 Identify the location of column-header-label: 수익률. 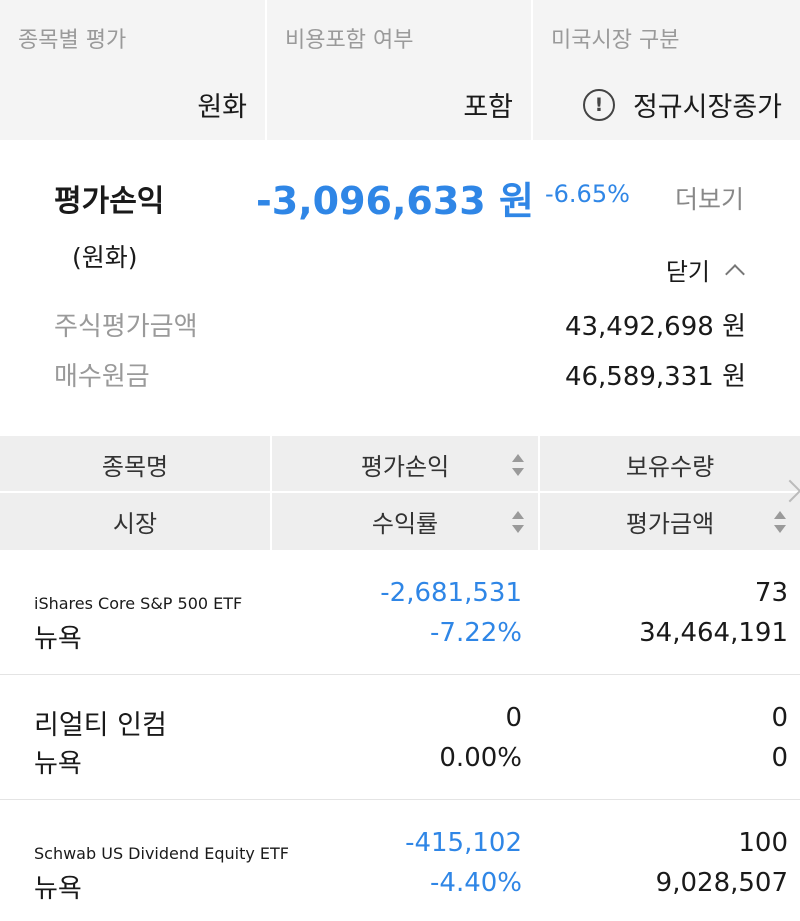
(405, 524).